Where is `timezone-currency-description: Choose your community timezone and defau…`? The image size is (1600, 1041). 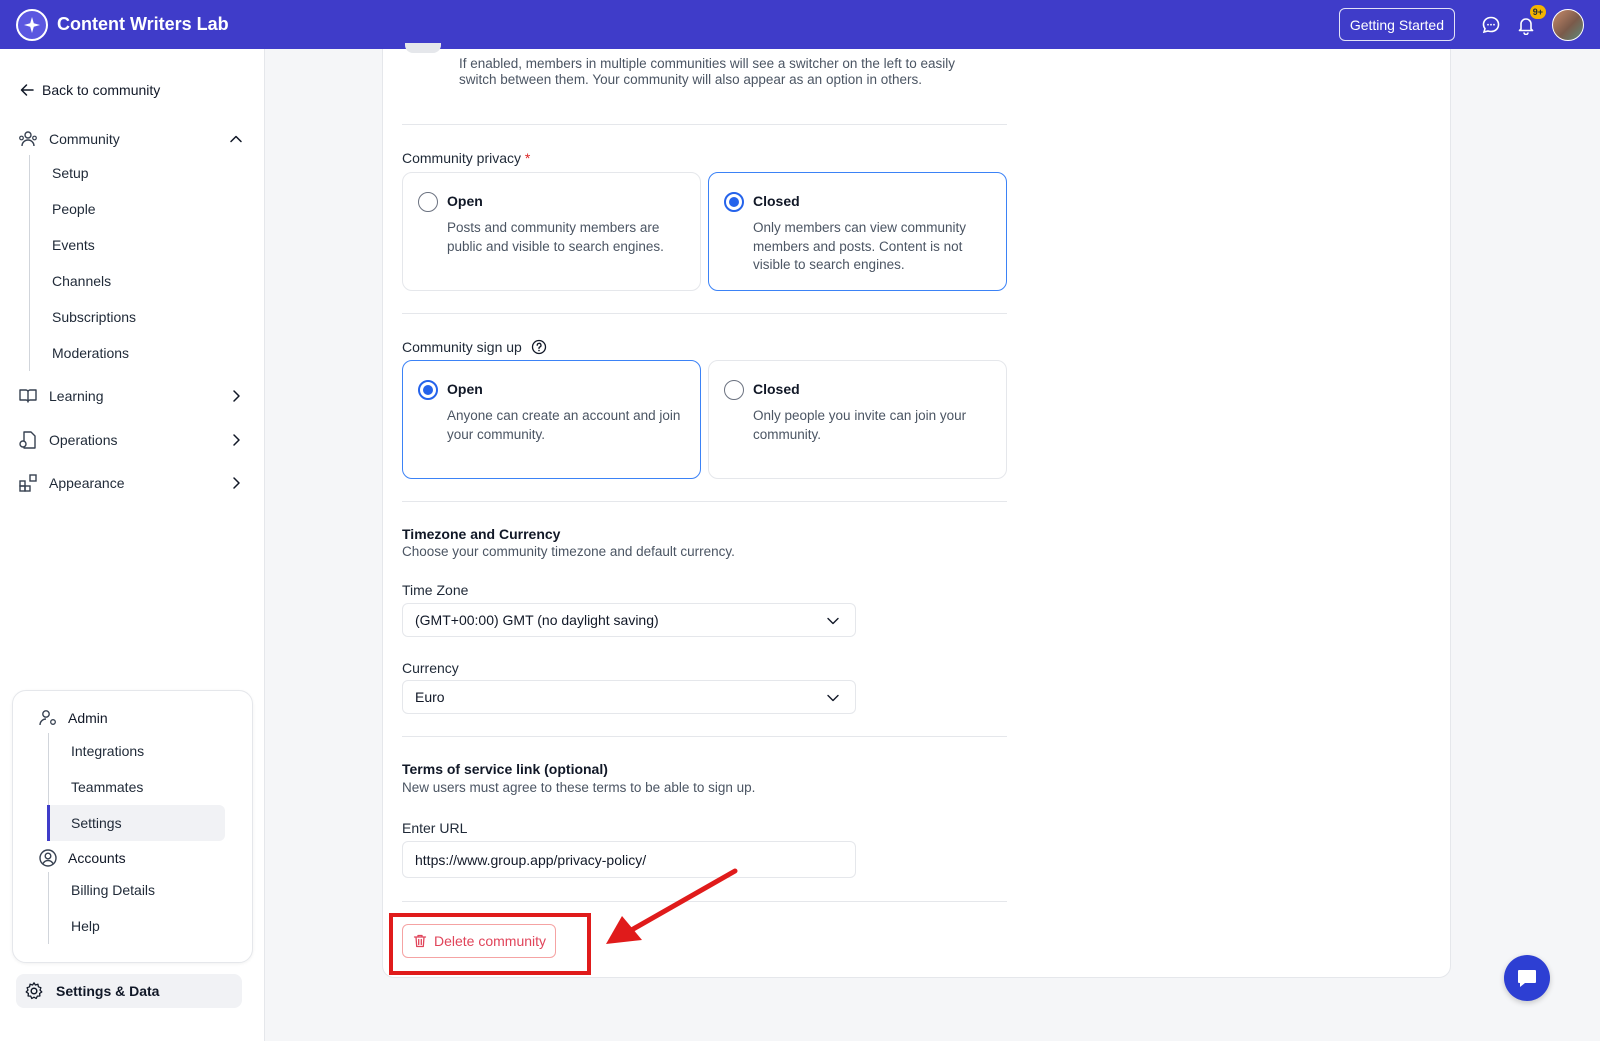 timezone-currency-description: Choose your community timezone and defau… is located at coordinates (568, 551).